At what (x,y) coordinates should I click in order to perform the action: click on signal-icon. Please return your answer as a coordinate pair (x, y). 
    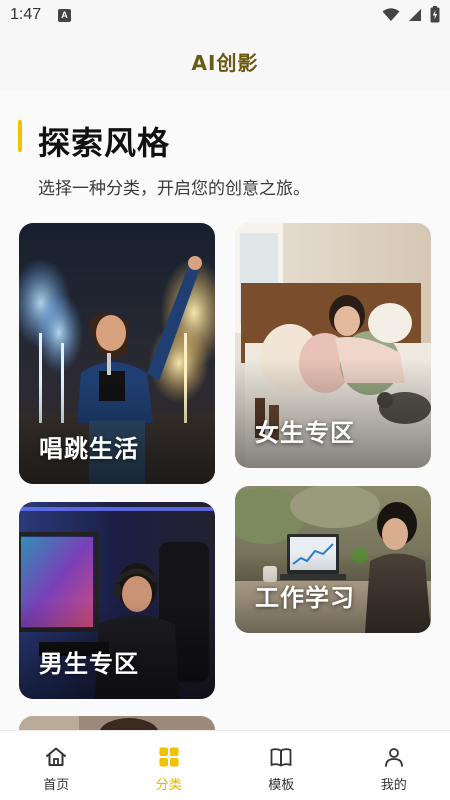
    Looking at the image, I should click on (415, 14).